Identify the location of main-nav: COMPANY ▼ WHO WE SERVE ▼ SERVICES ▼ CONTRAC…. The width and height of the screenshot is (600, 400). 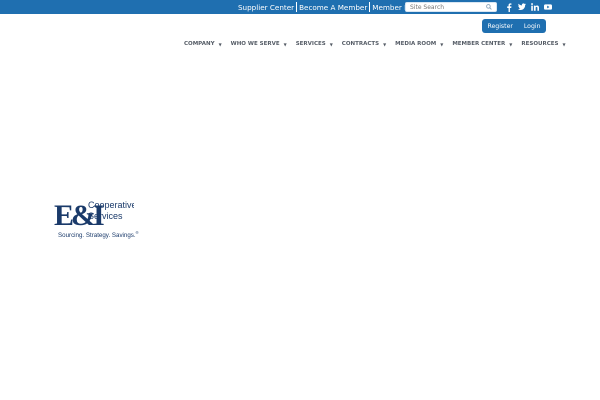
(379, 44).